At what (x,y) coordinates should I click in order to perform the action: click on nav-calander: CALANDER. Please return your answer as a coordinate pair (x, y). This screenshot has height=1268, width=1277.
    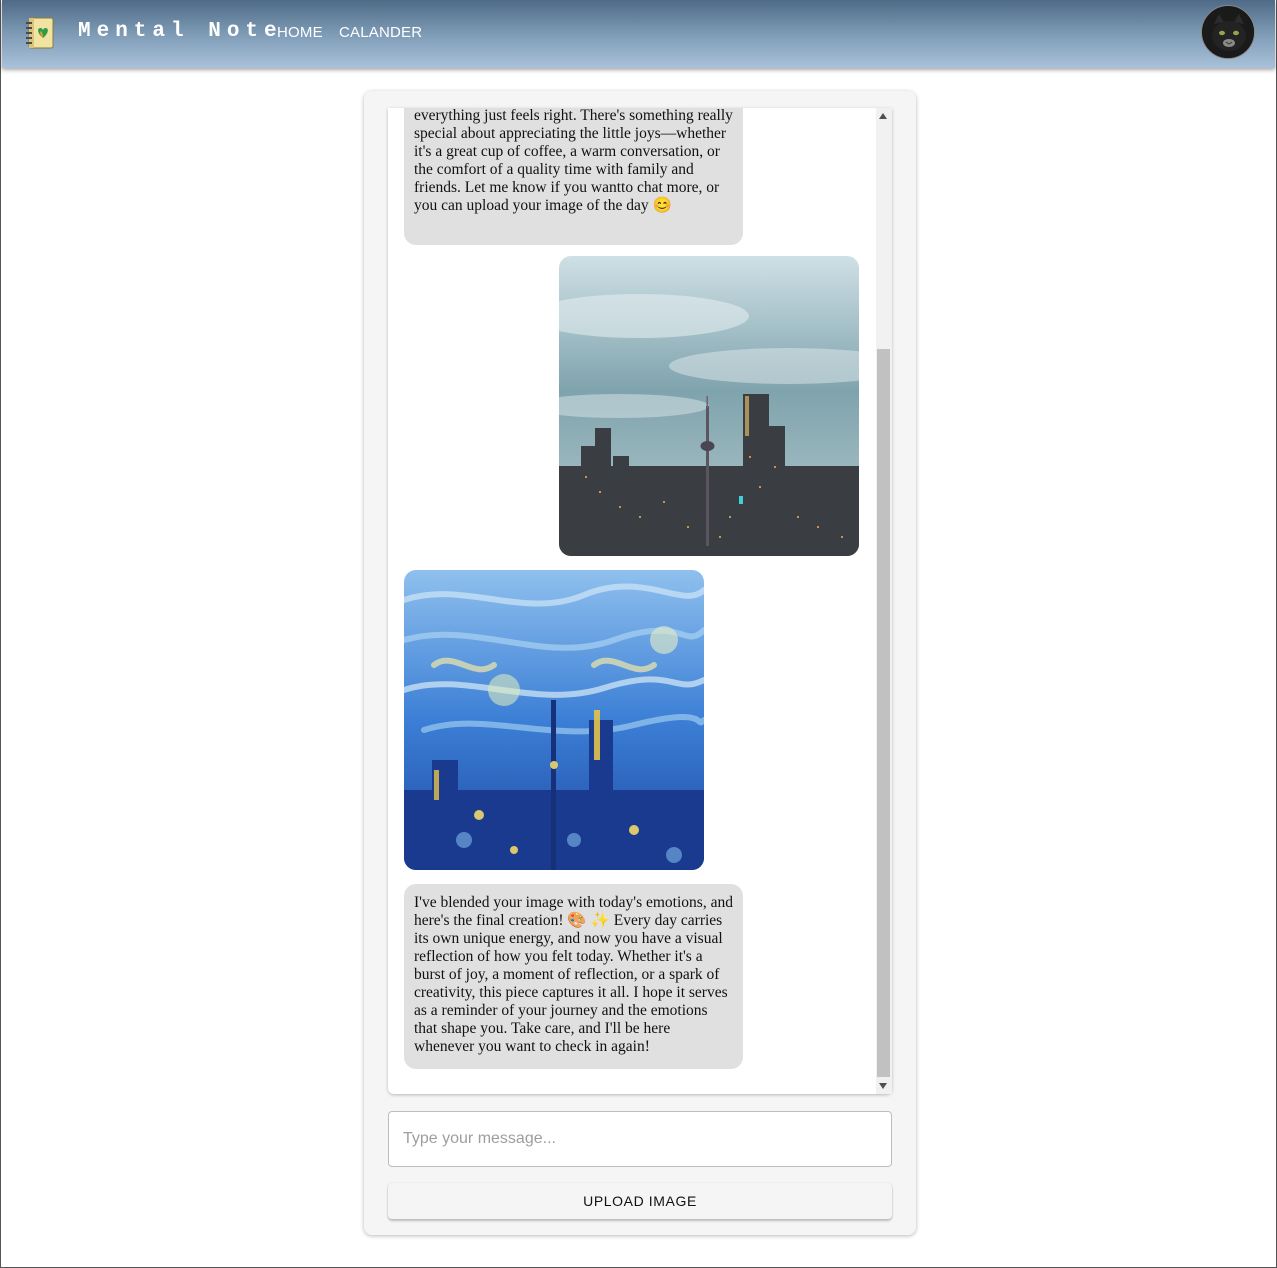
    Looking at the image, I should click on (380, 32).